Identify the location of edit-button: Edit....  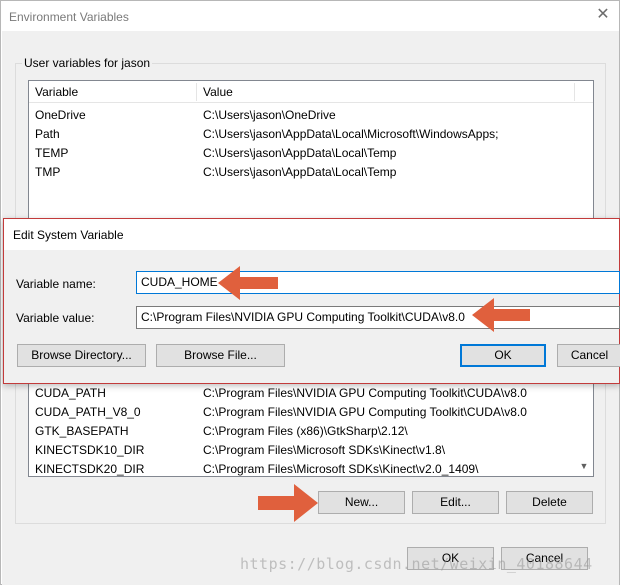
(455, 502).